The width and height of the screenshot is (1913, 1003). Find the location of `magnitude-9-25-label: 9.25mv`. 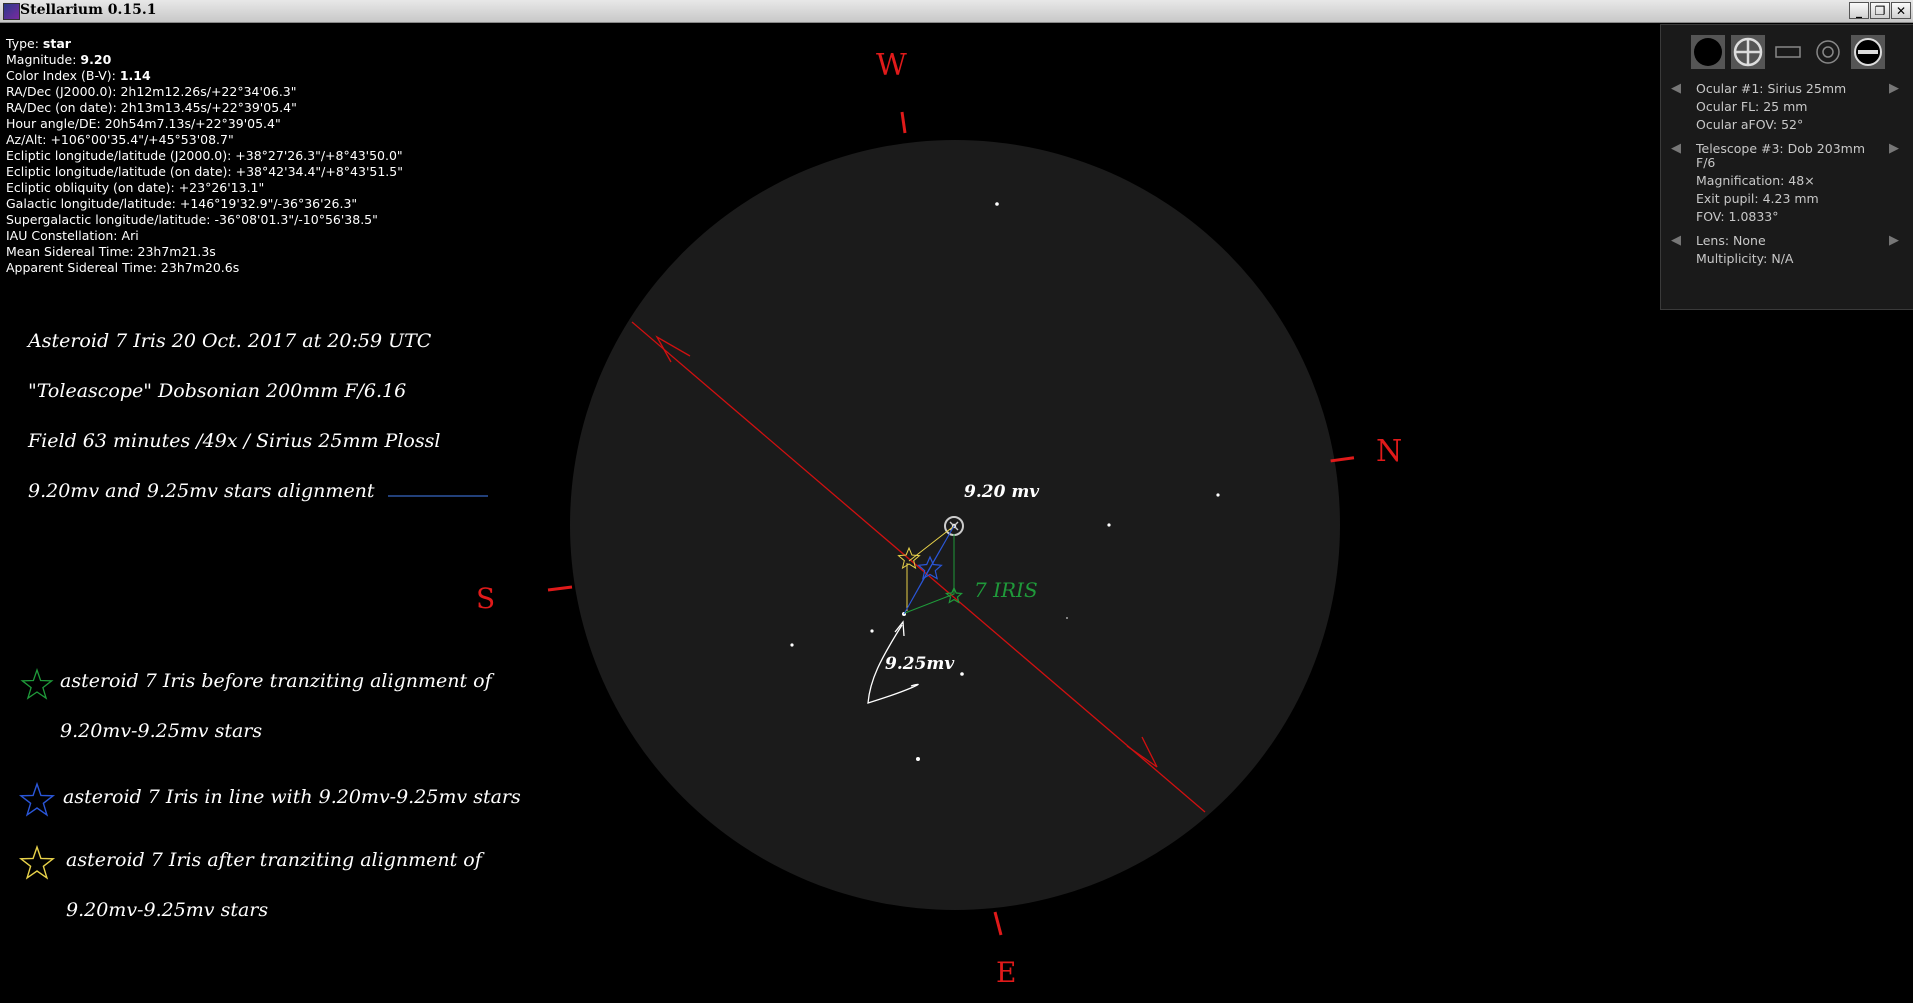

magnitude-9-25-label: 9.25mv is located at coordinates (920, 664).